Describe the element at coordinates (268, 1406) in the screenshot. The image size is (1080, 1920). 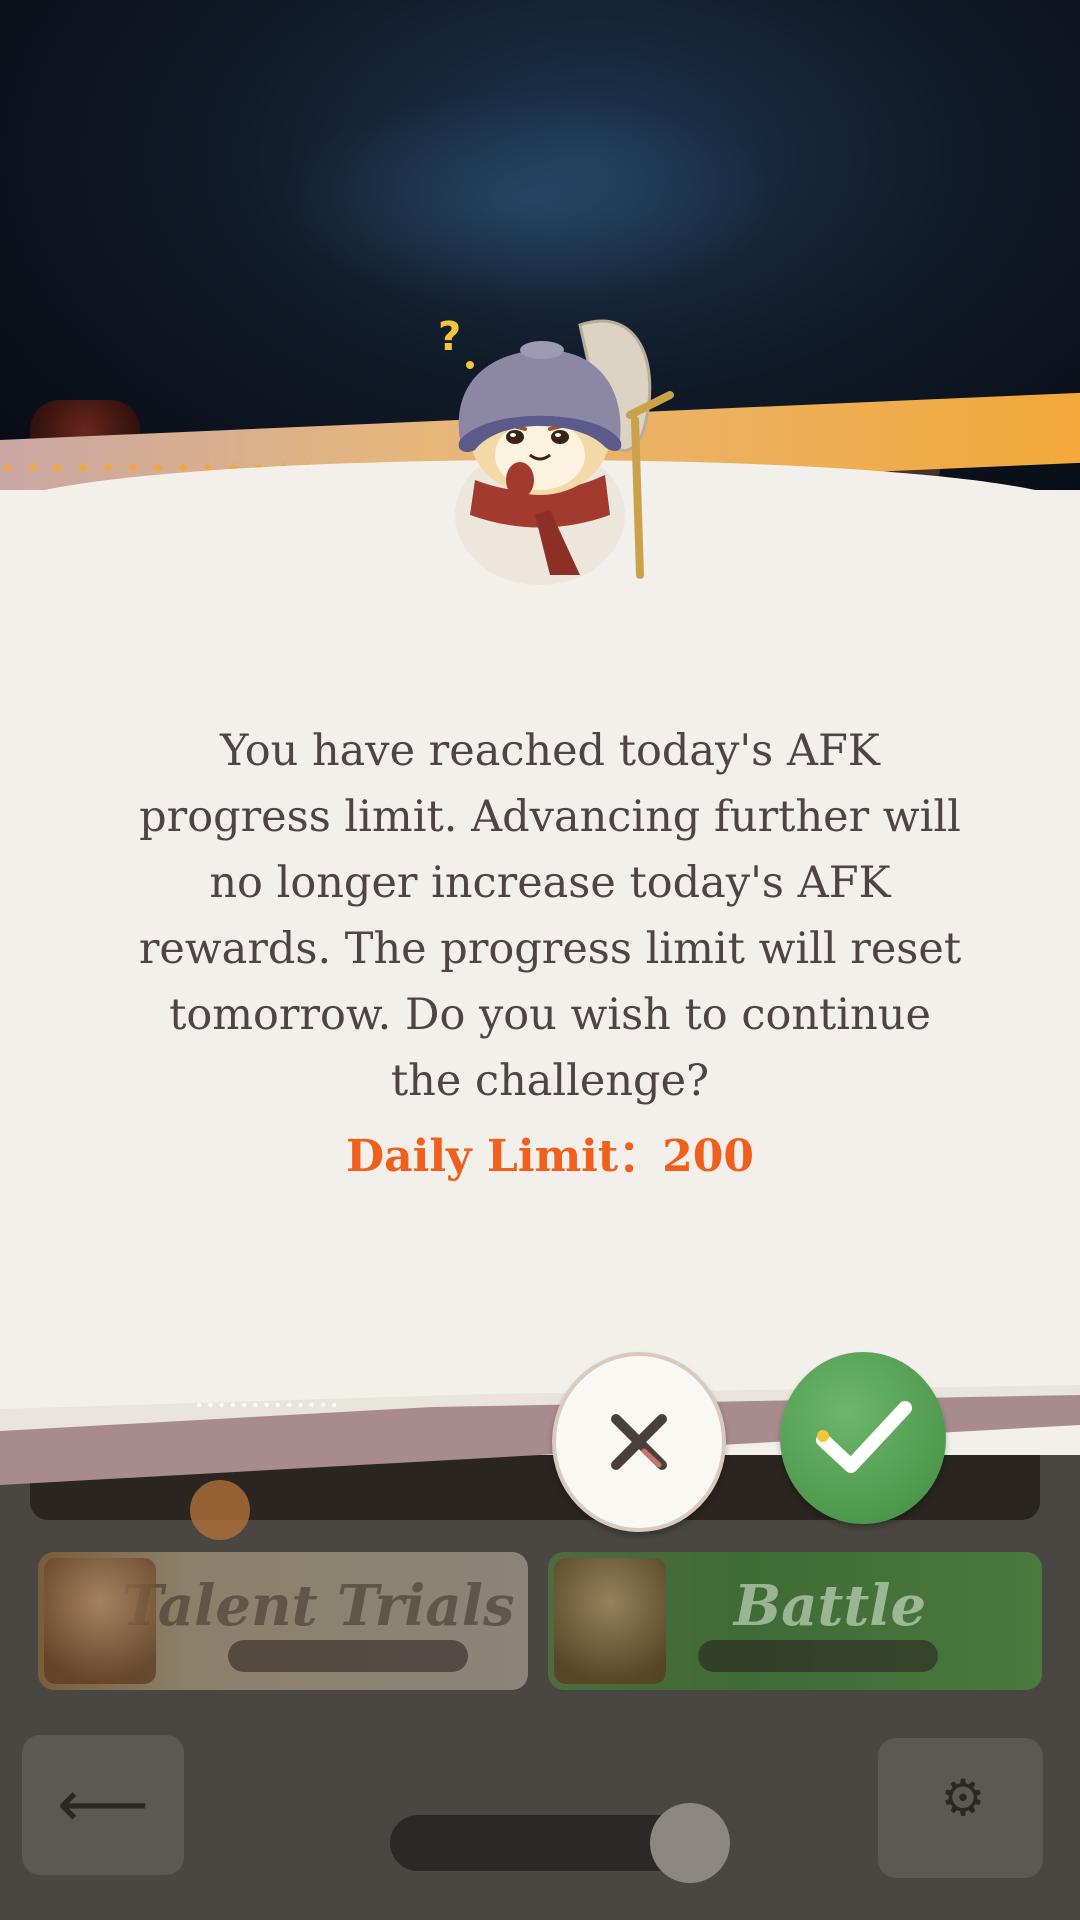
I see `dialog-dots: •••••••••••••` at that location.